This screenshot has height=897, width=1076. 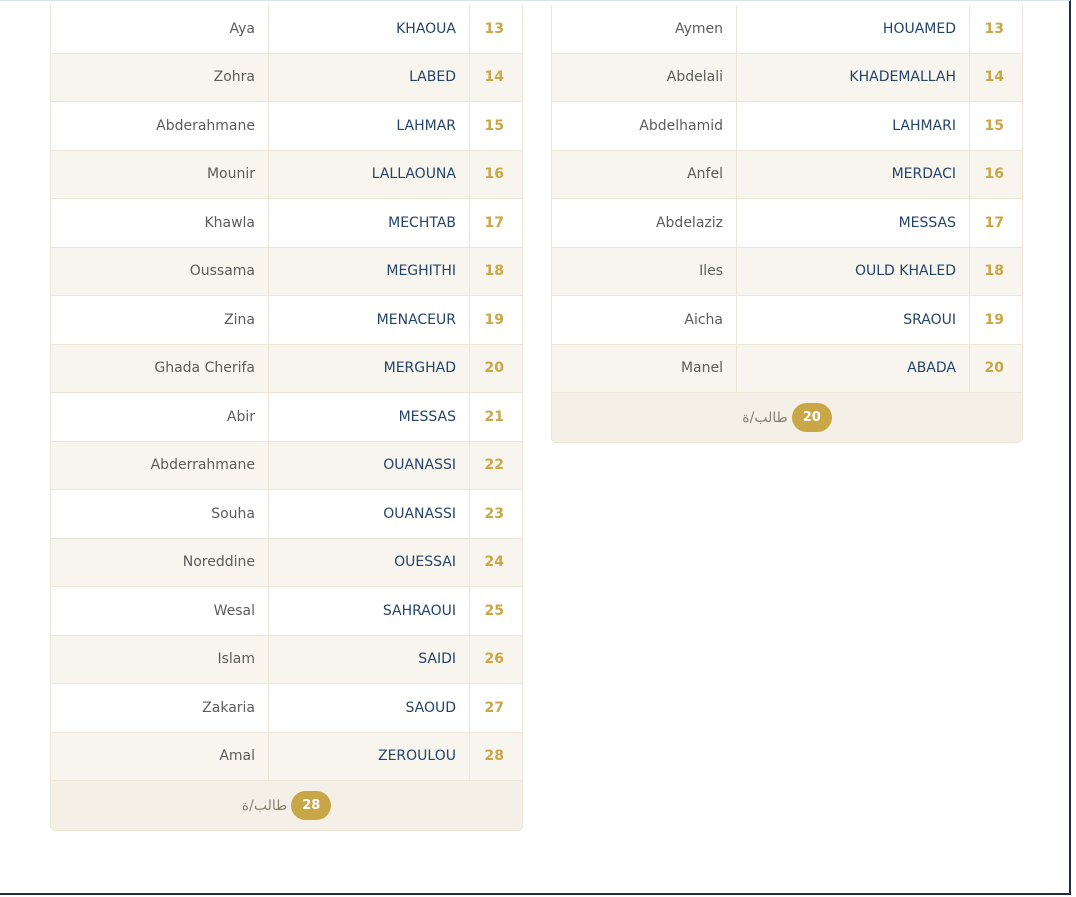 I want to click on last-name-cell: ZEROULOU, so click(x=369, y=756).